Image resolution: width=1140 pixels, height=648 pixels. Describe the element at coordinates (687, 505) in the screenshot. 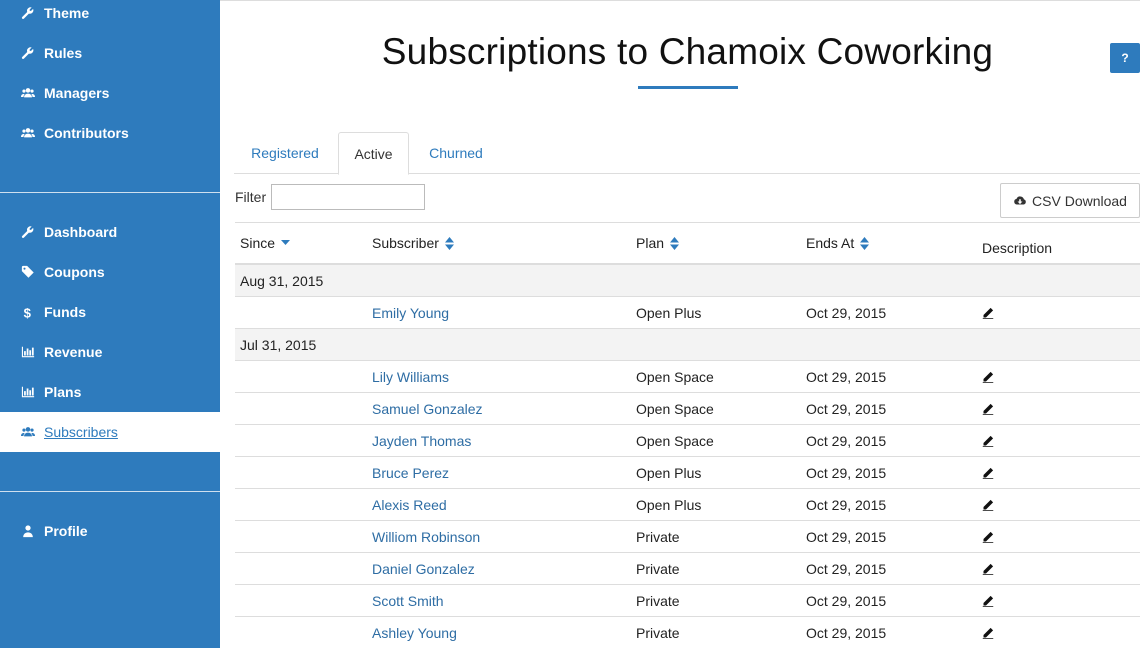

I see `table-row: Alexis Reed Open Plus Oct 29, 2015` at that location.